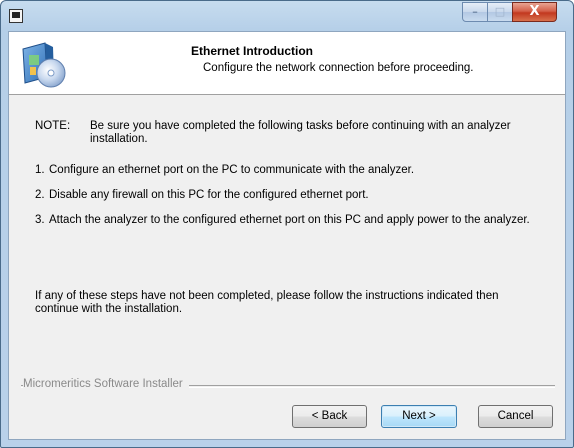  What do you see at coordinates (44, 65) in the screenshot?
I see `installer-disc-box-icon` at bounding box center [44, 65].